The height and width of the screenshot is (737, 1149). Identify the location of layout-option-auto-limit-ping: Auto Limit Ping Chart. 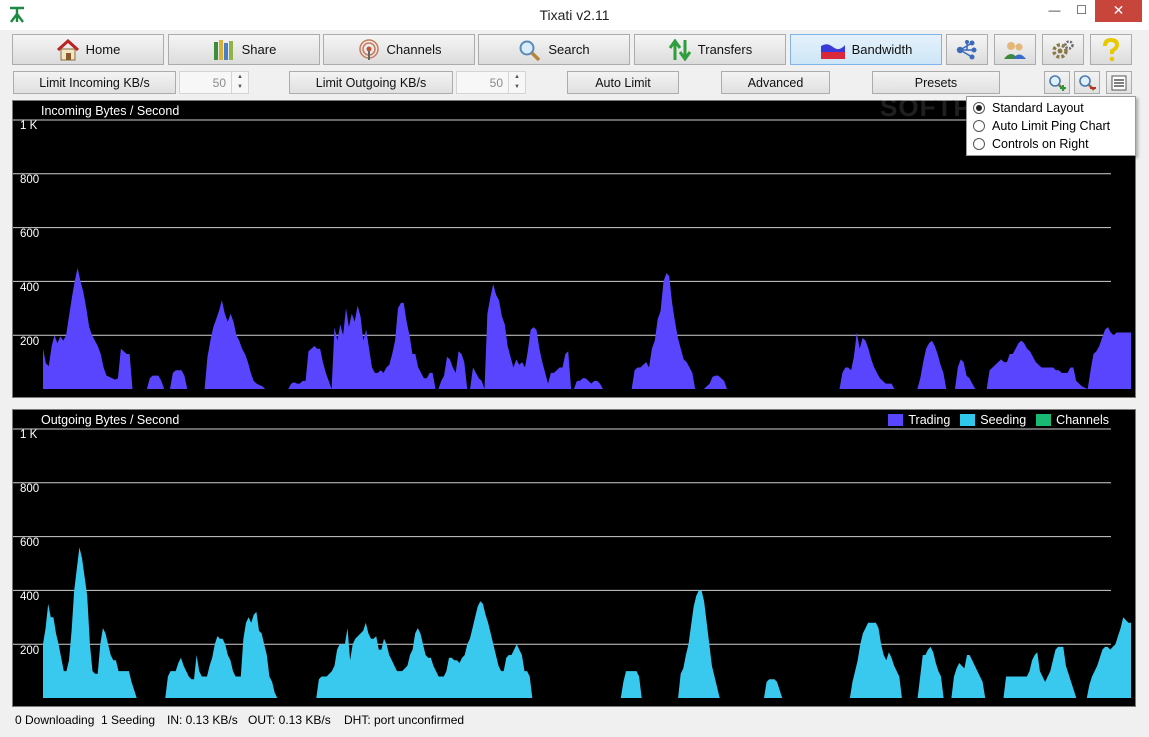
(1041, 126).